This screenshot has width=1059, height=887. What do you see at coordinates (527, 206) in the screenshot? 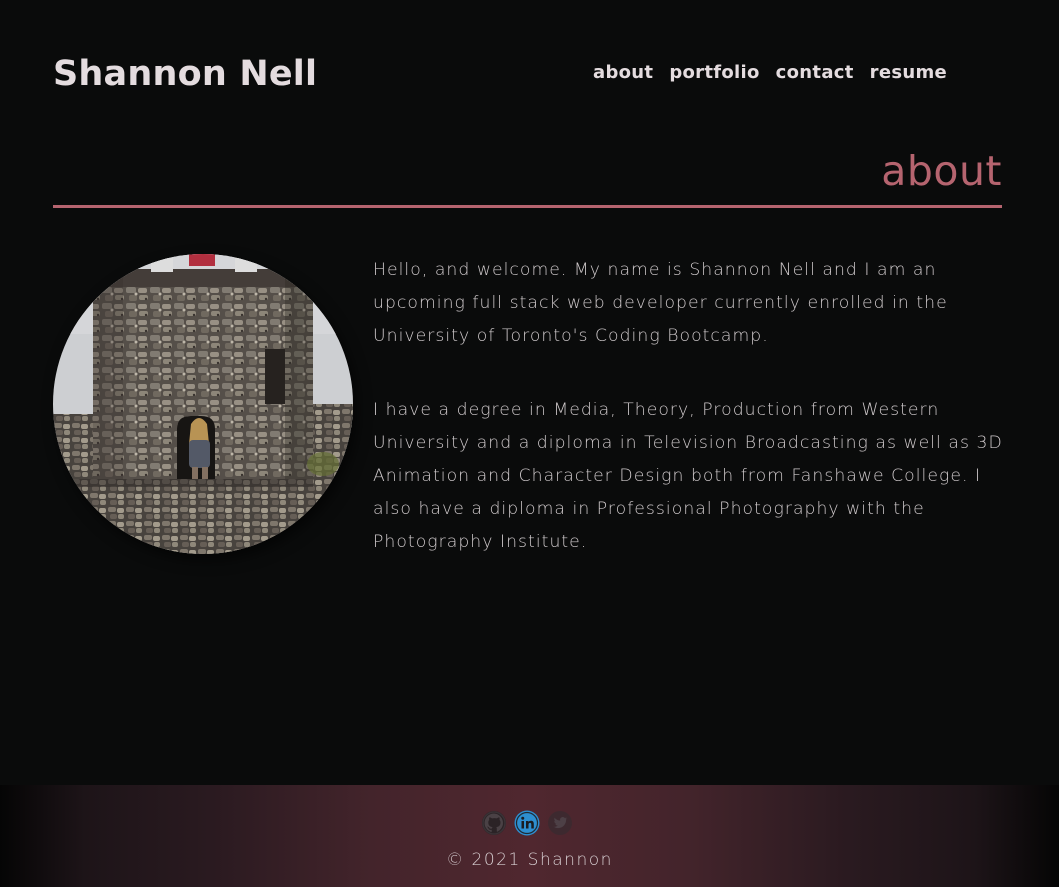
I see `section-divider` at bounding box center [527, 206].